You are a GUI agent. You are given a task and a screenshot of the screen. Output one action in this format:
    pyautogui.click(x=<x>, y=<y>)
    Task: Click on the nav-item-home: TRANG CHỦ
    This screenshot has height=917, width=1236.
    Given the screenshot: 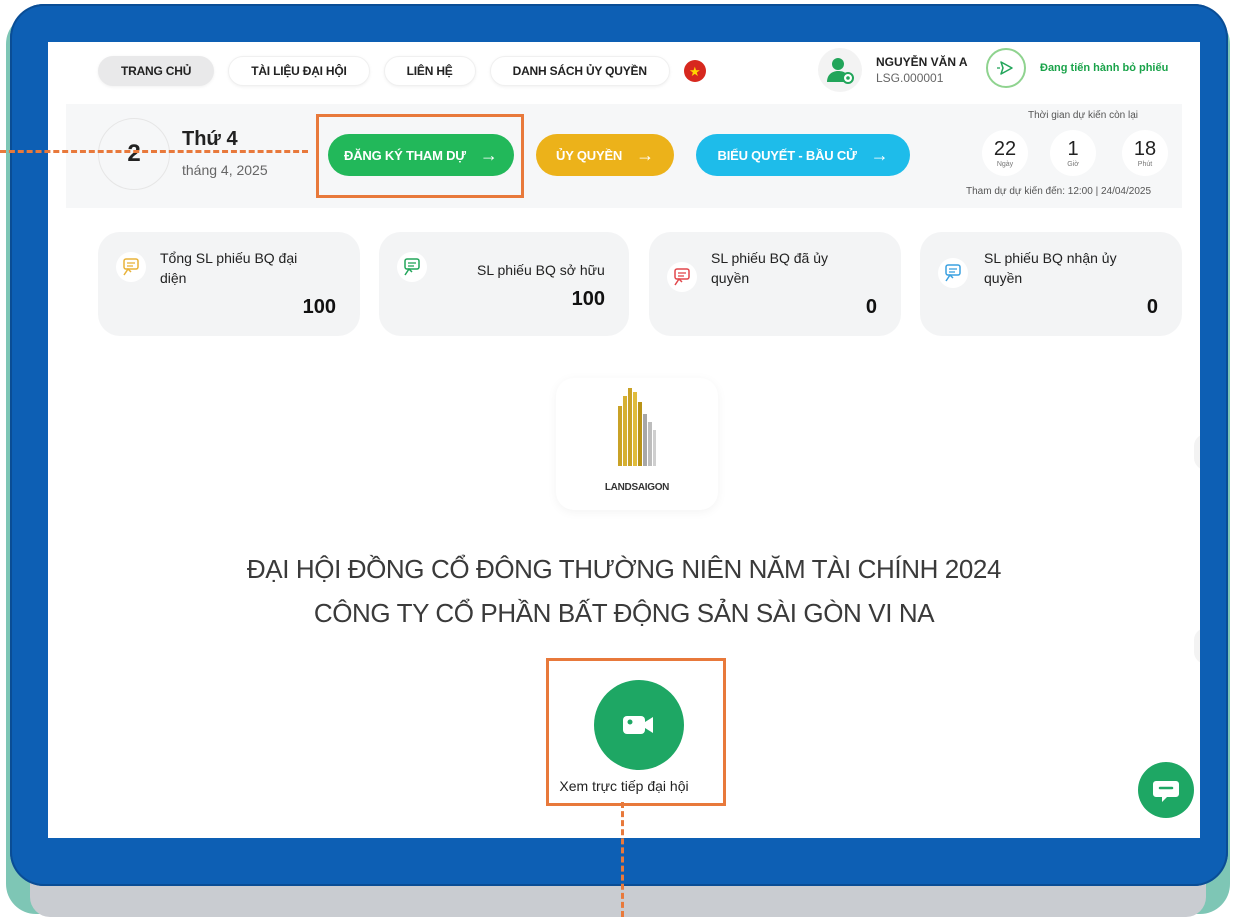 What is the action you would take?
    pyautogui.click(x=156, y=71)
    